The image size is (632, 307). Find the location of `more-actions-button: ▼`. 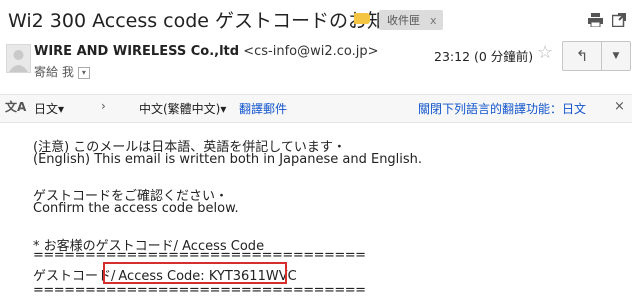

more-actions-button: ▼ is located at coordinates (616, 56).